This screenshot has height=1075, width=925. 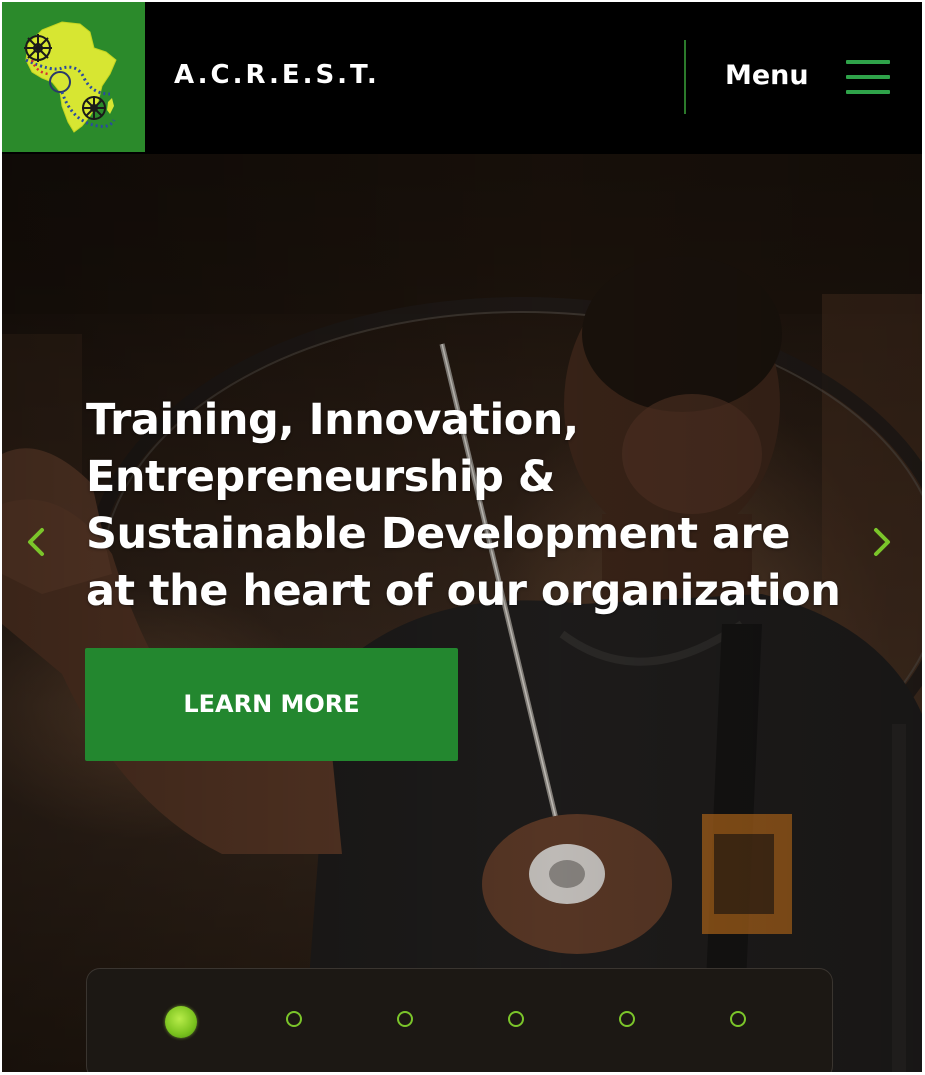 What do you see at coordinates (277, 75) in the screenshot?
I see `brand-name: A.C.R.E.S.T.` at bounding box center [277, 75].